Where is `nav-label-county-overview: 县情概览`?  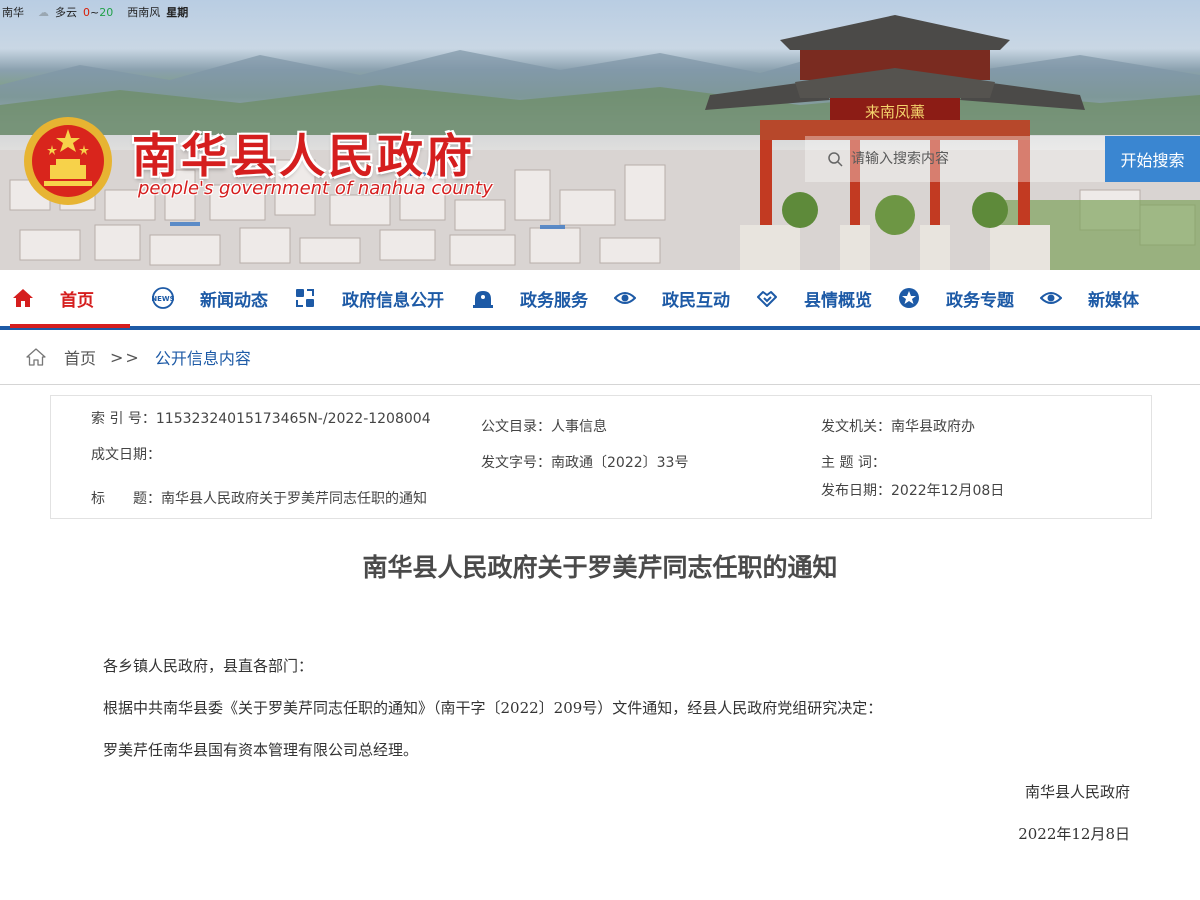 nav-label-county-overview: 县情概览 is located at coordinates (838, 300).